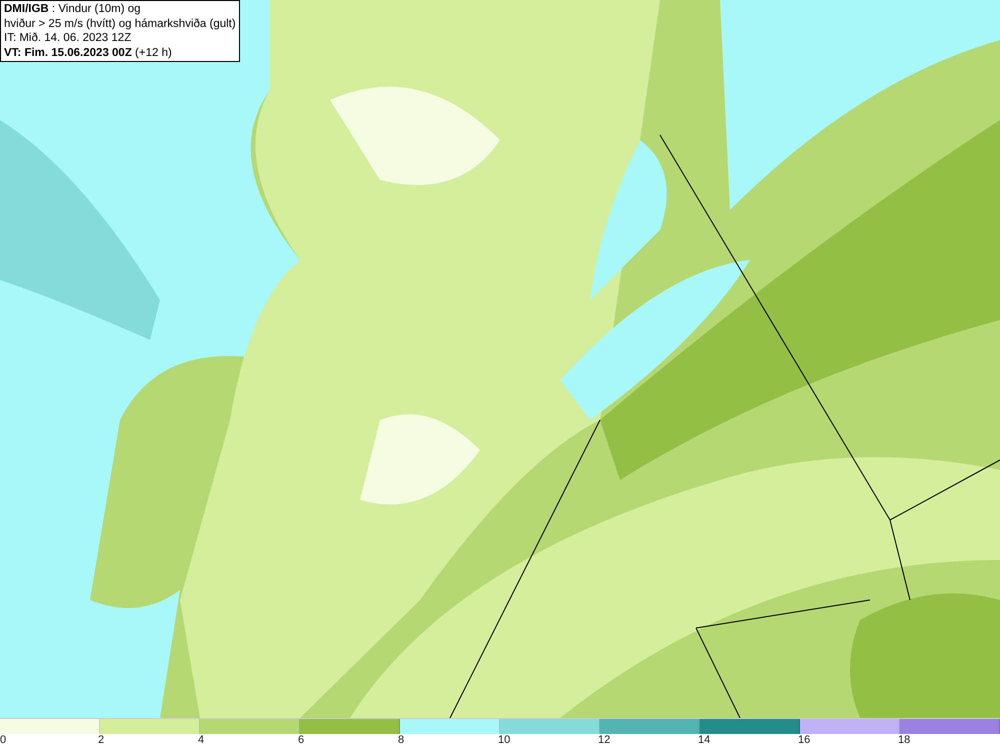 Image resolution: width=1000 pixels, height=747 pixels. Describe the element at coordinates (401, 740) in the screenshot. I see `legend-label: 8` at that location.